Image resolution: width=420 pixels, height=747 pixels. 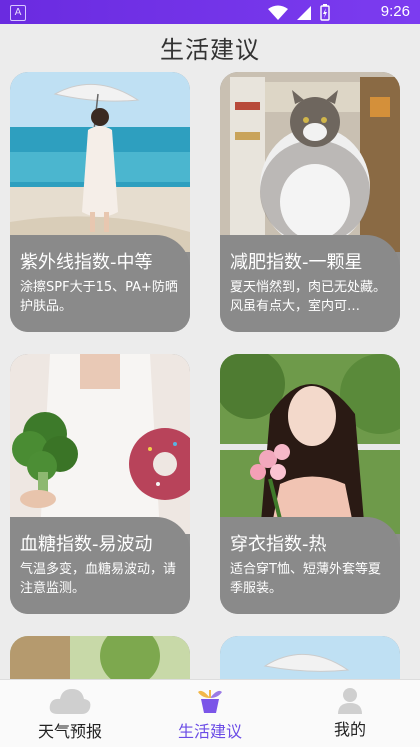 I want to click on signal-icon, so click(x=304, y=12).